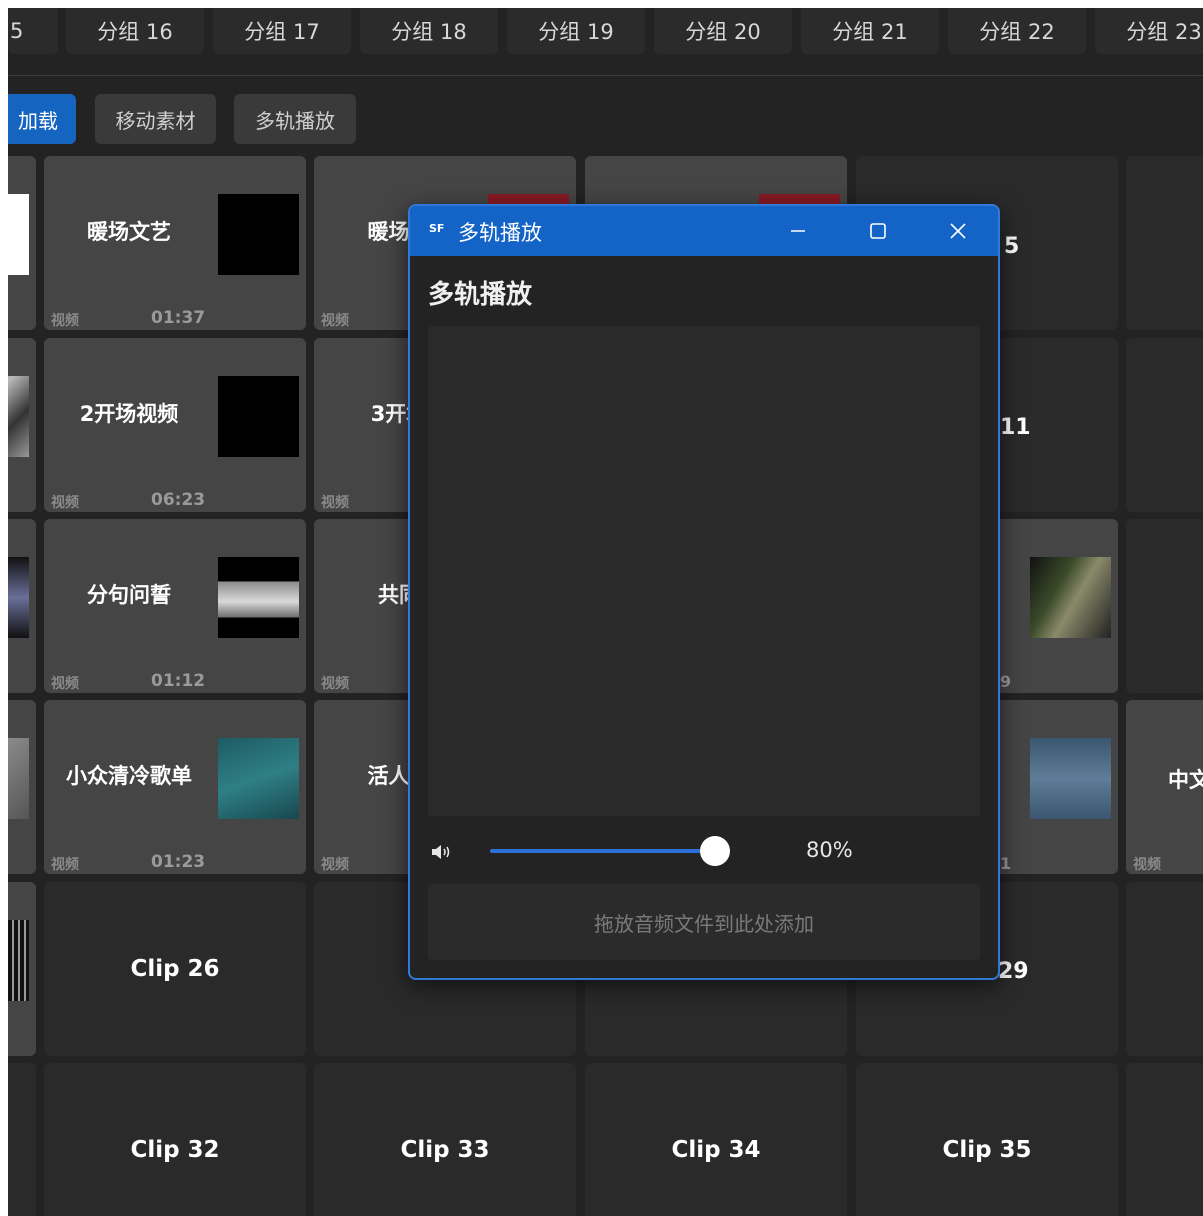 This screenshot has height=1216, width=1203. What do you see at coordinates (129, 595) in the screenshot?
I see `clip-title: 分句问誓` at bounding box center [129, 595].